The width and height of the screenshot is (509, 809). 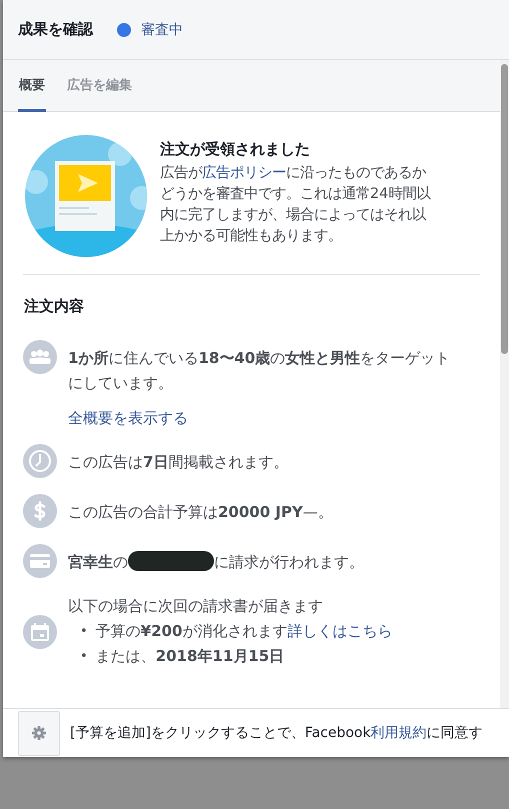 I want to click on settings-icon, so click(x=39, y=733).